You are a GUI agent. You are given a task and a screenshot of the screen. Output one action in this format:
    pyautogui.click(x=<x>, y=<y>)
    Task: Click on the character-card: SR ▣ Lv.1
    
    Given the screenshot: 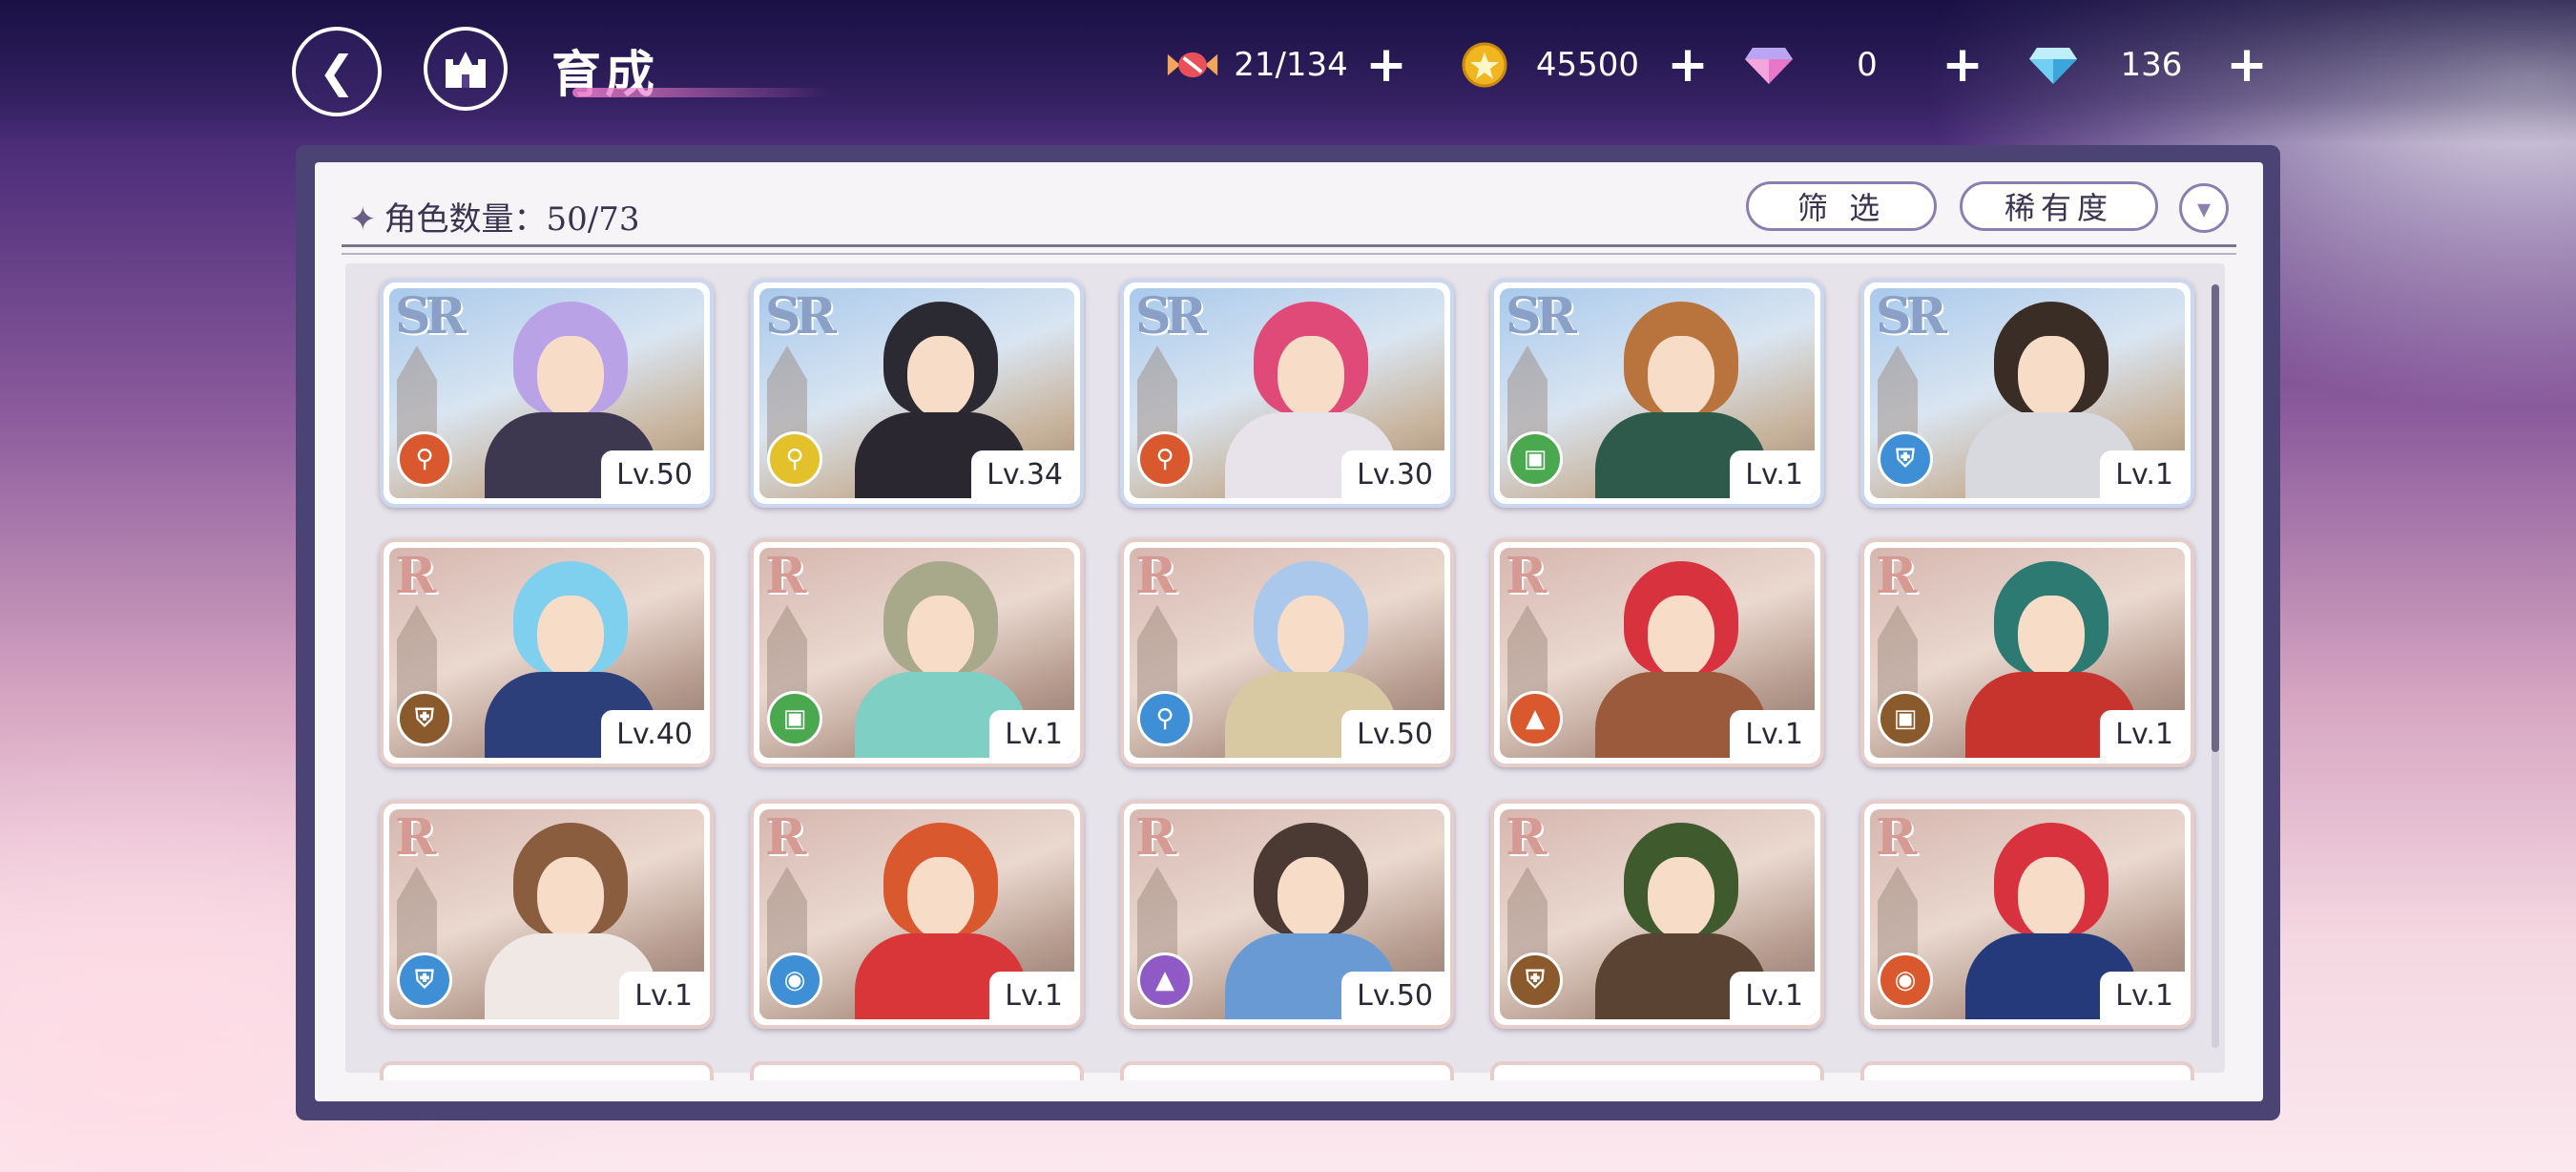 What is the action you would take?
    pyautogui.click(x=1657, y=393)
    